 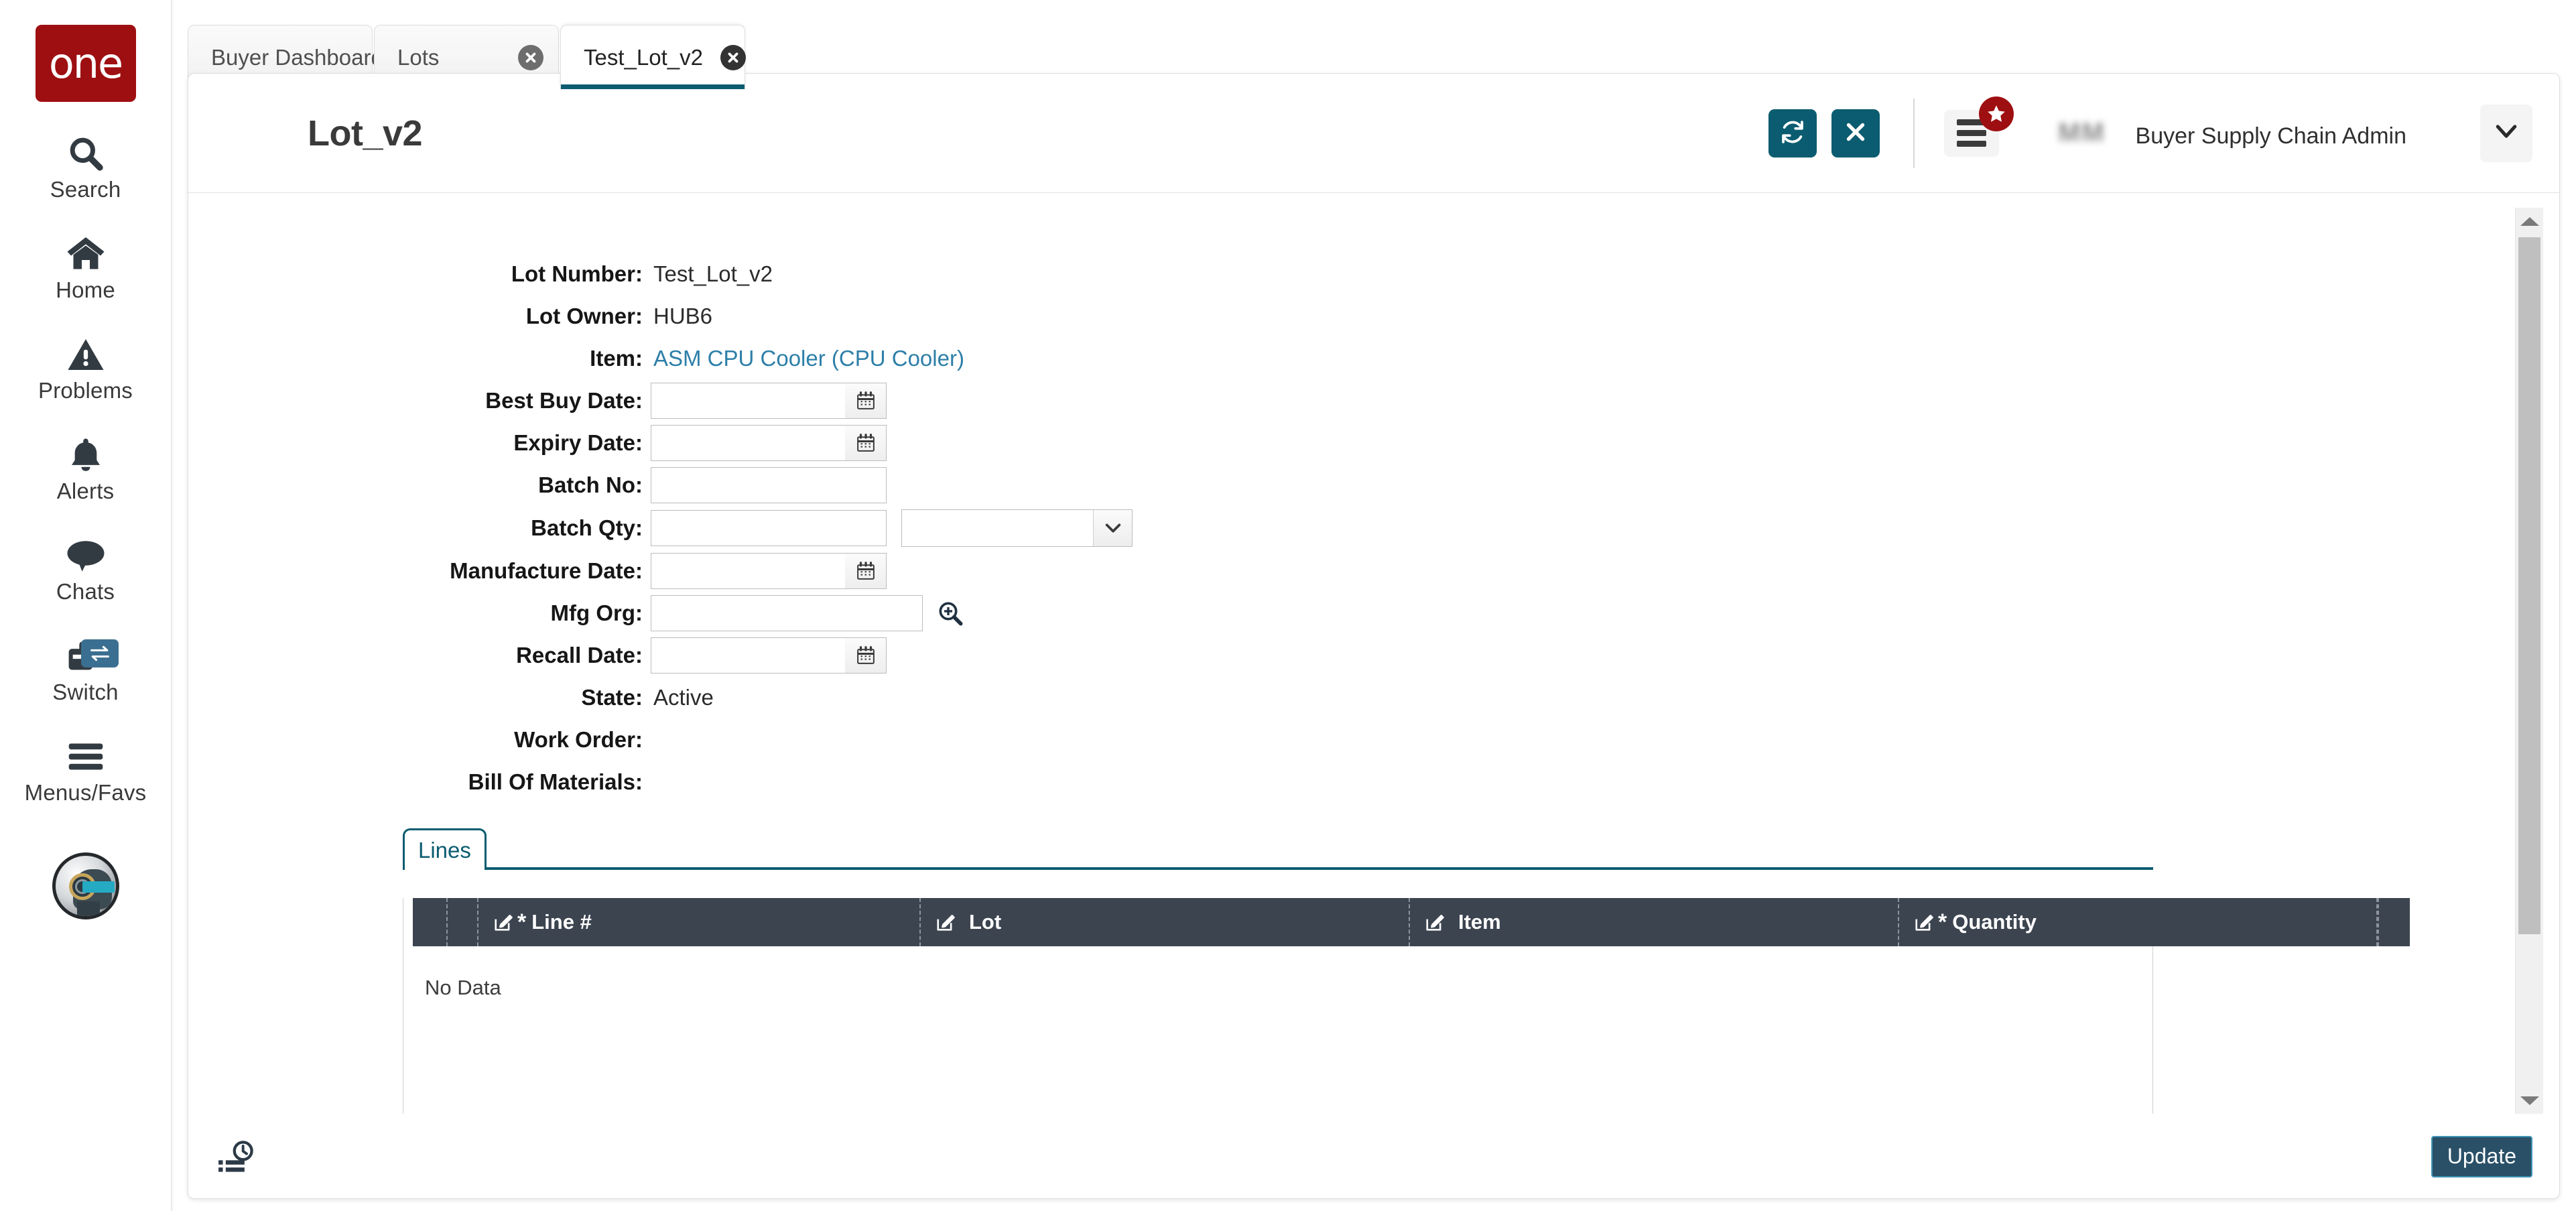 What do you see at coordinates (1942, 922) in the screenshot?
I see `required-marker: *` at bounding box center [1942, 922].